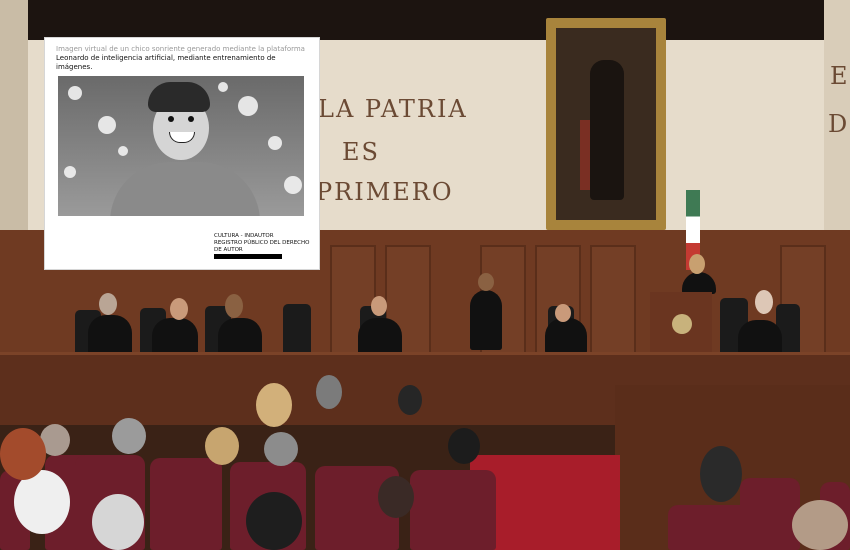 The width and height of the screenshot is (850, 550). Describe the element at coordinates (682, 324) in the screenshot. I see `national-seal` at that location.